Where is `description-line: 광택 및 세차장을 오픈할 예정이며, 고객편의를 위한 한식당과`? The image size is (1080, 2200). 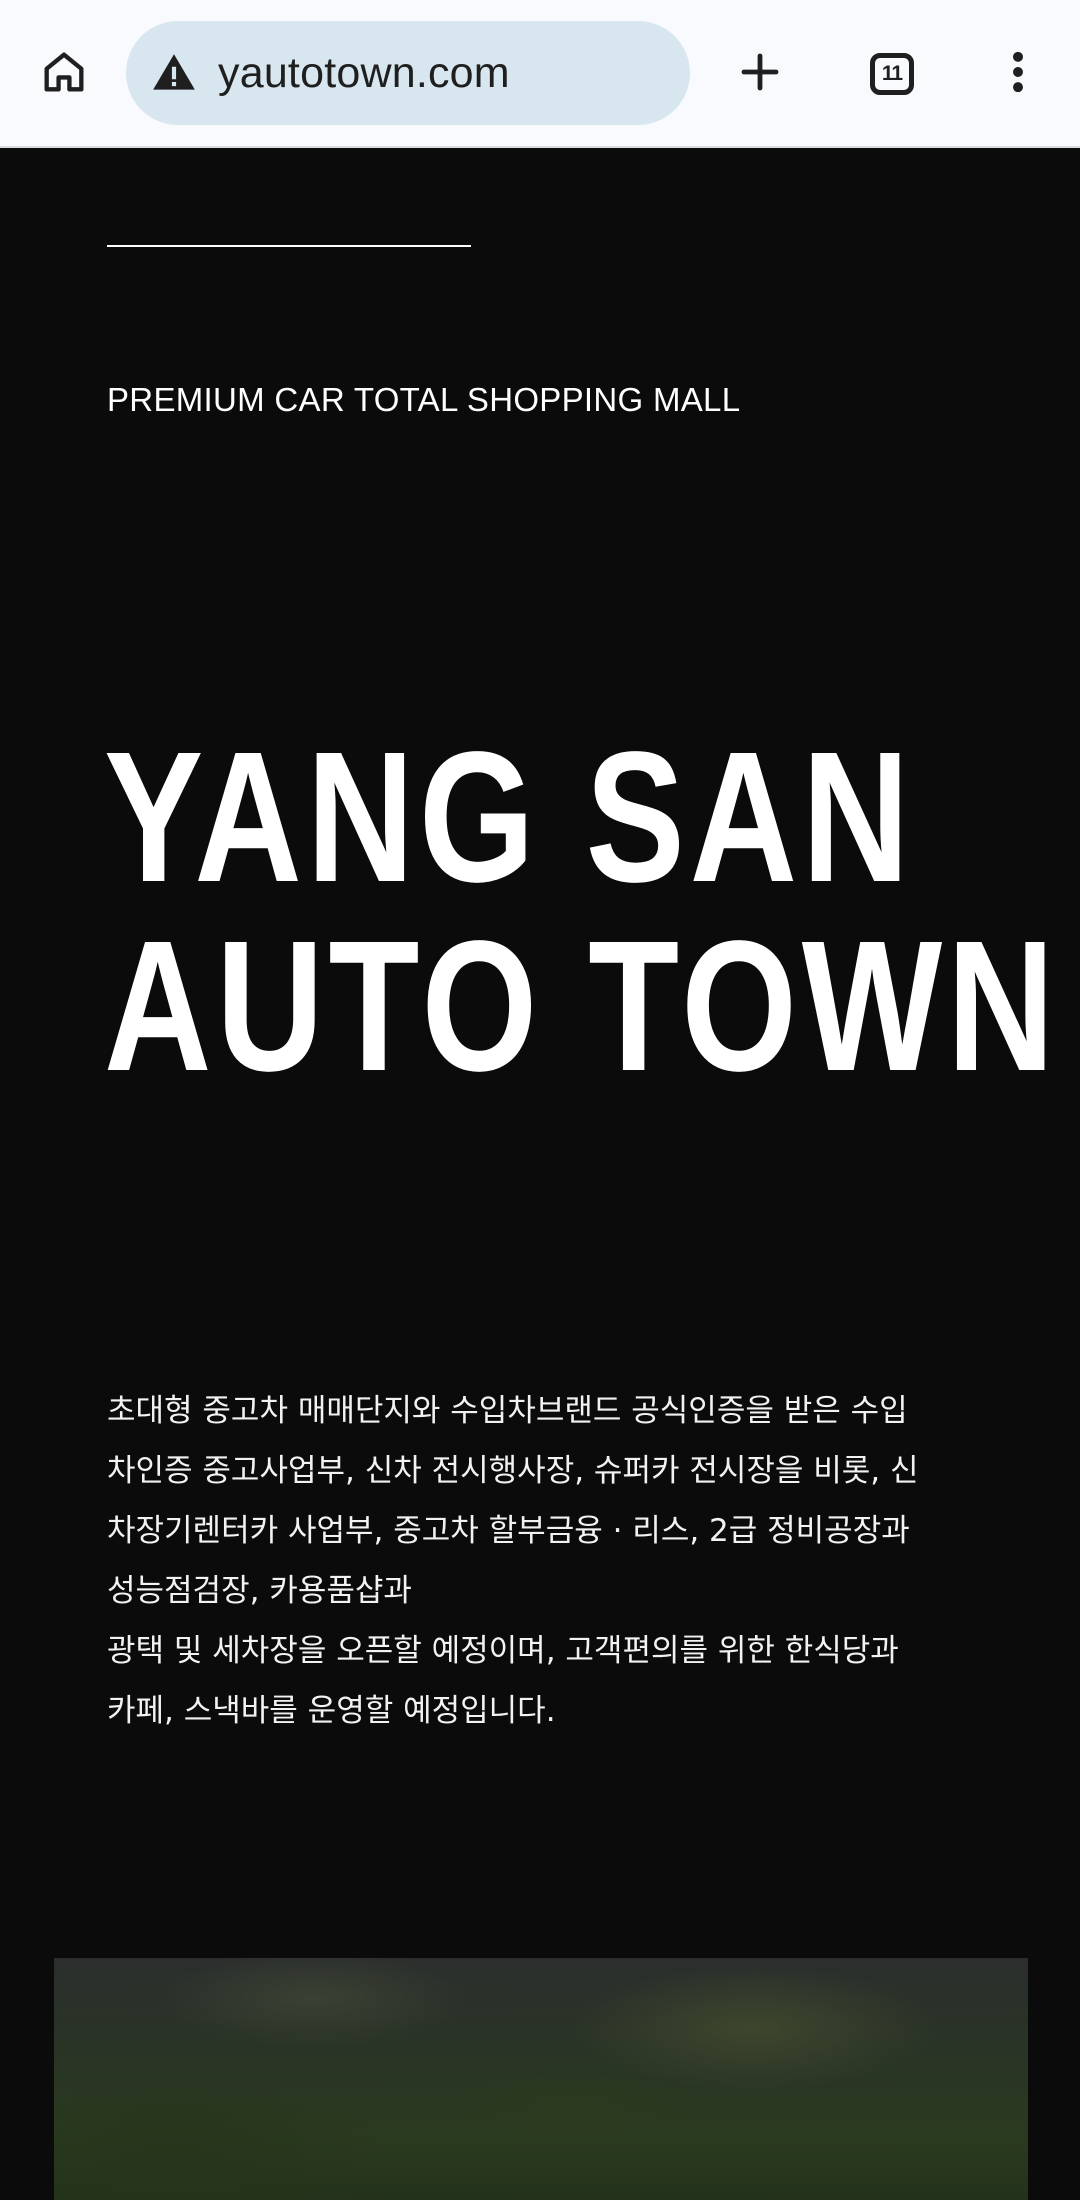
description-line: 광택 및 세차장을 오픈할 예정이며, 고객편의를 위한 한식당과 is located at coordinates (503, 1651).